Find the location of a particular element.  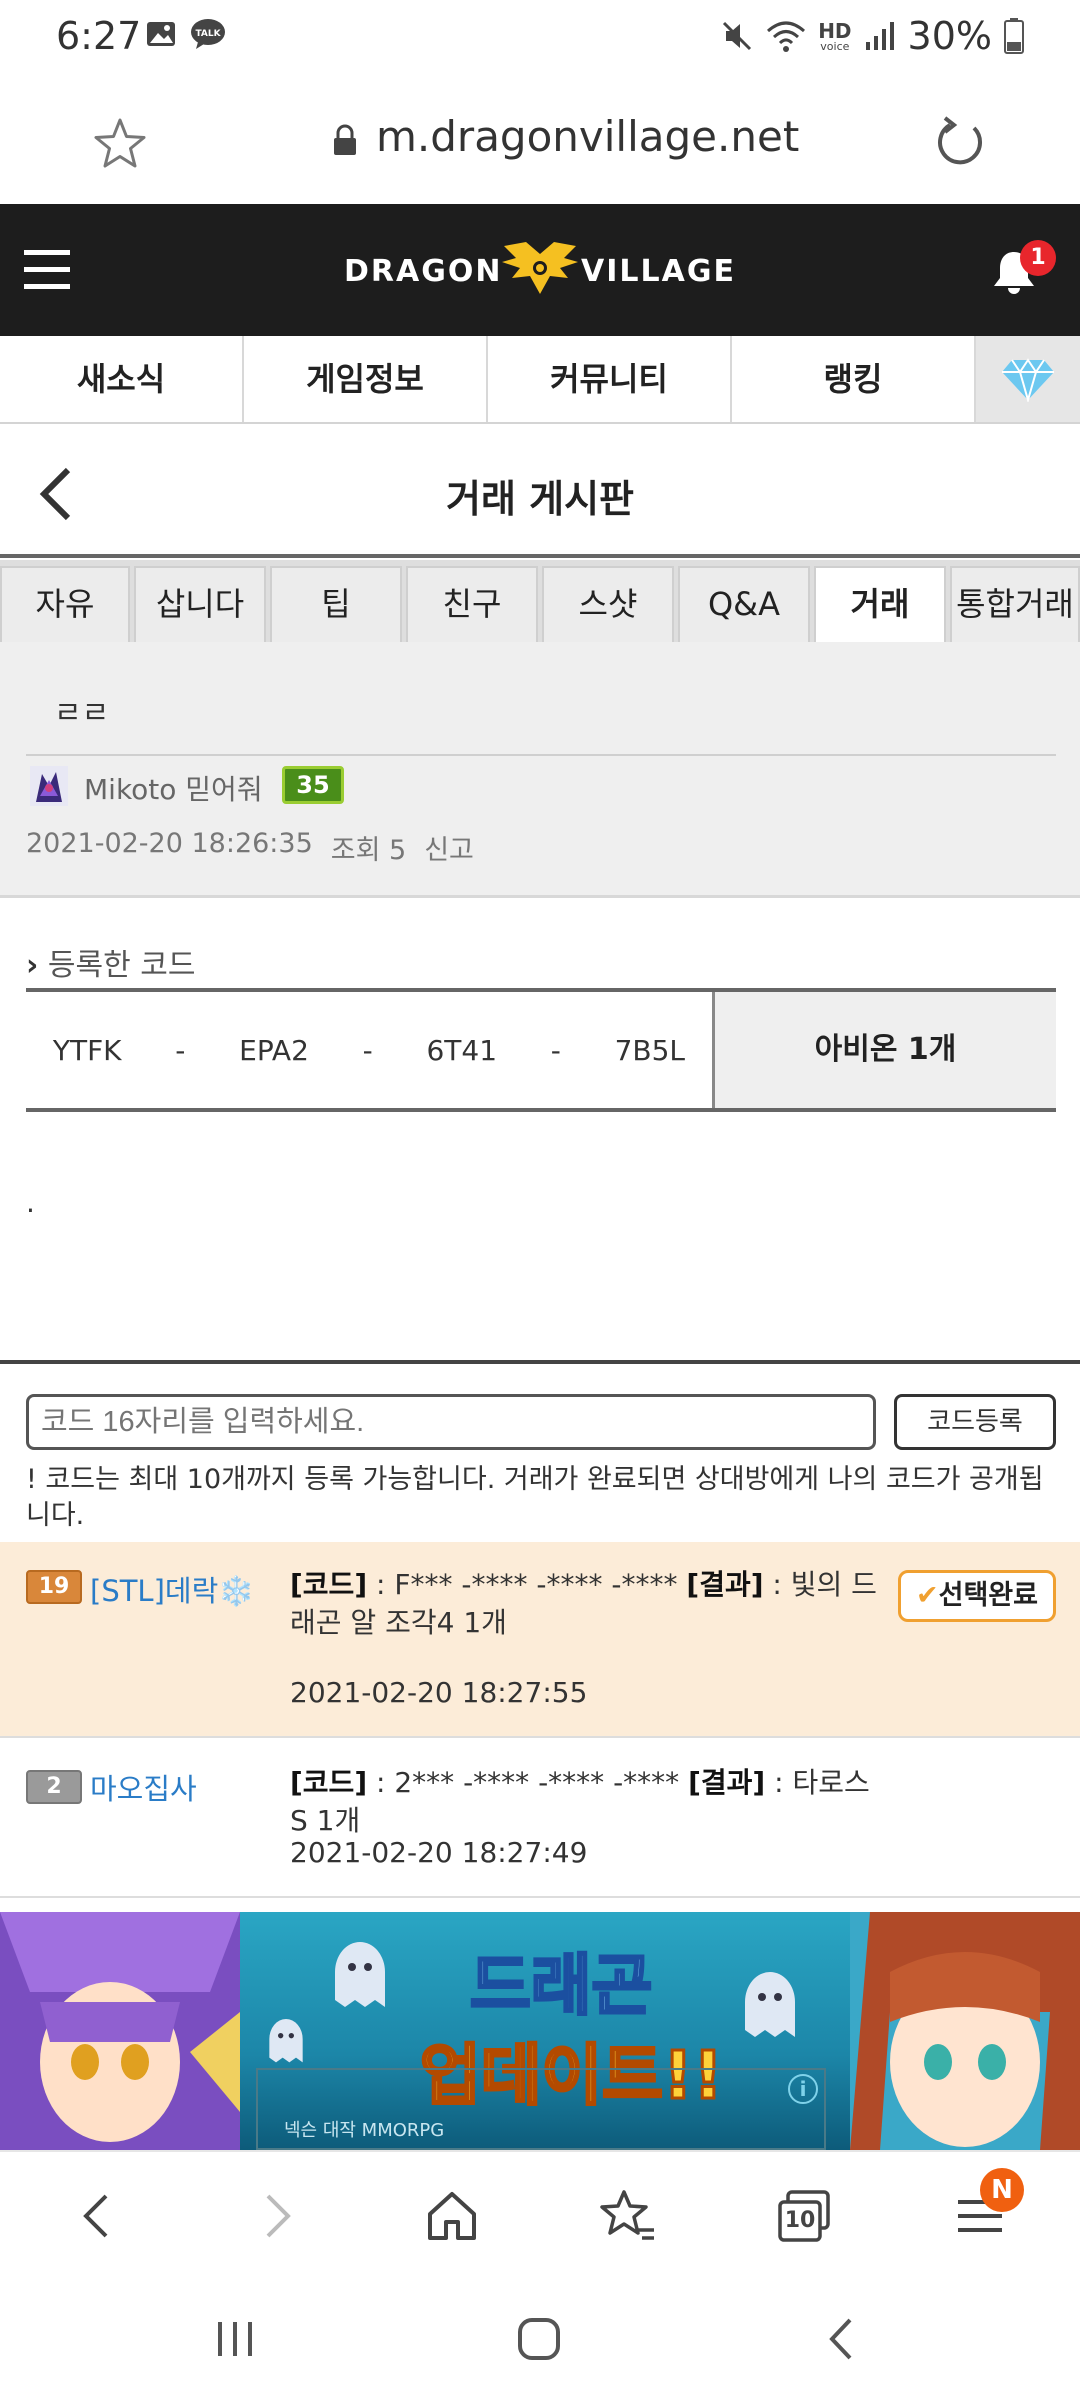

entry-date: 2021-02-20 18:27:55 is located at coordinates (439, 1692).